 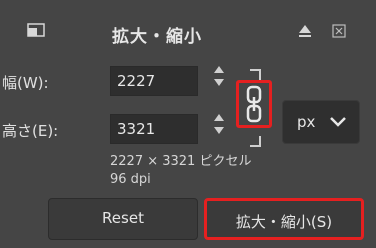 I want to click on reset-button: Reset, so click(x=123, y=219).